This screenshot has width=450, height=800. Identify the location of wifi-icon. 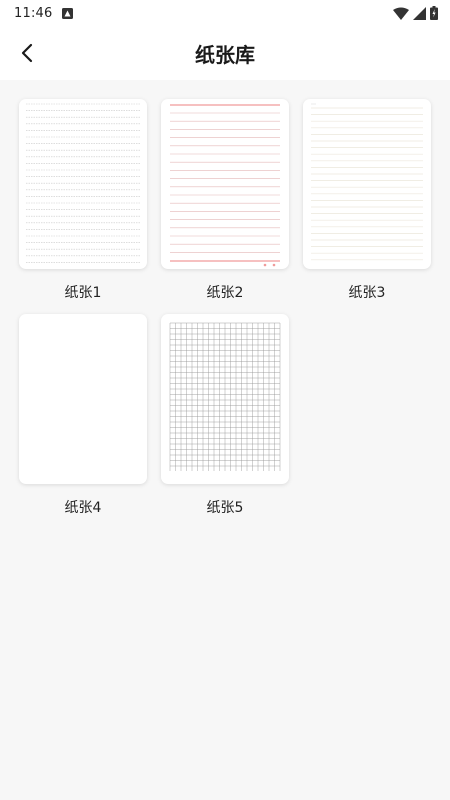
(401, 14).